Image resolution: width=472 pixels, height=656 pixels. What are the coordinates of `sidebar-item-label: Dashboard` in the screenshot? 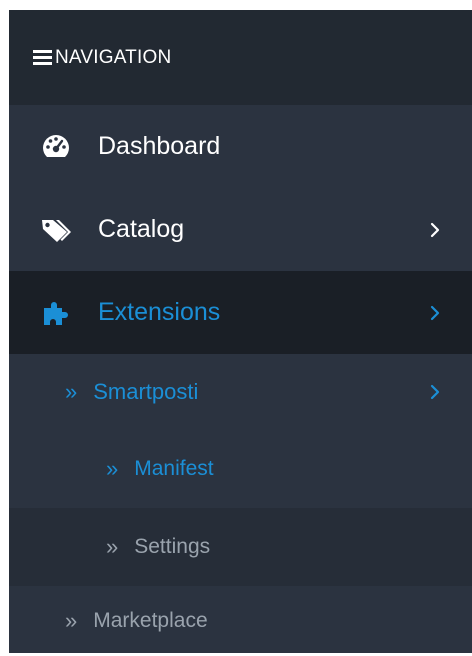 It's located at (159, 146).